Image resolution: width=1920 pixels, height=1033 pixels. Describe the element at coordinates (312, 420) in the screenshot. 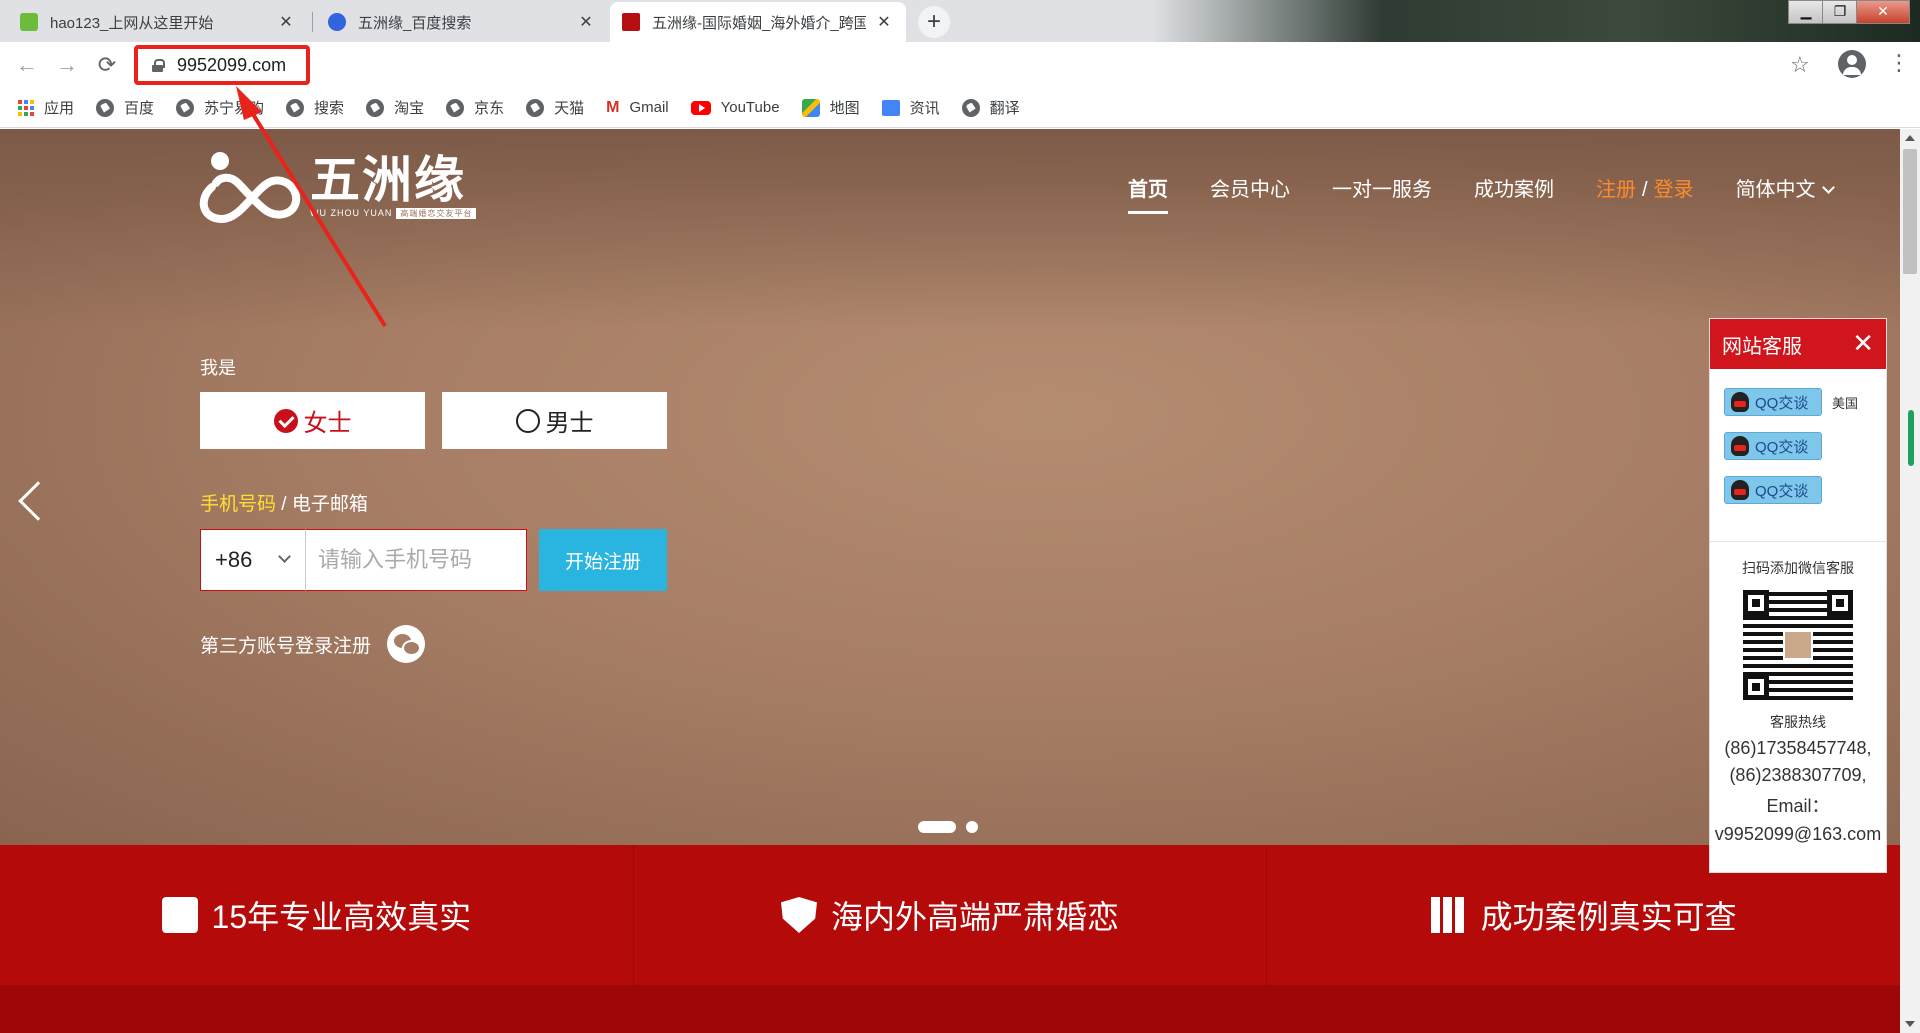

I see `gender-female-option: 女士` at that location.